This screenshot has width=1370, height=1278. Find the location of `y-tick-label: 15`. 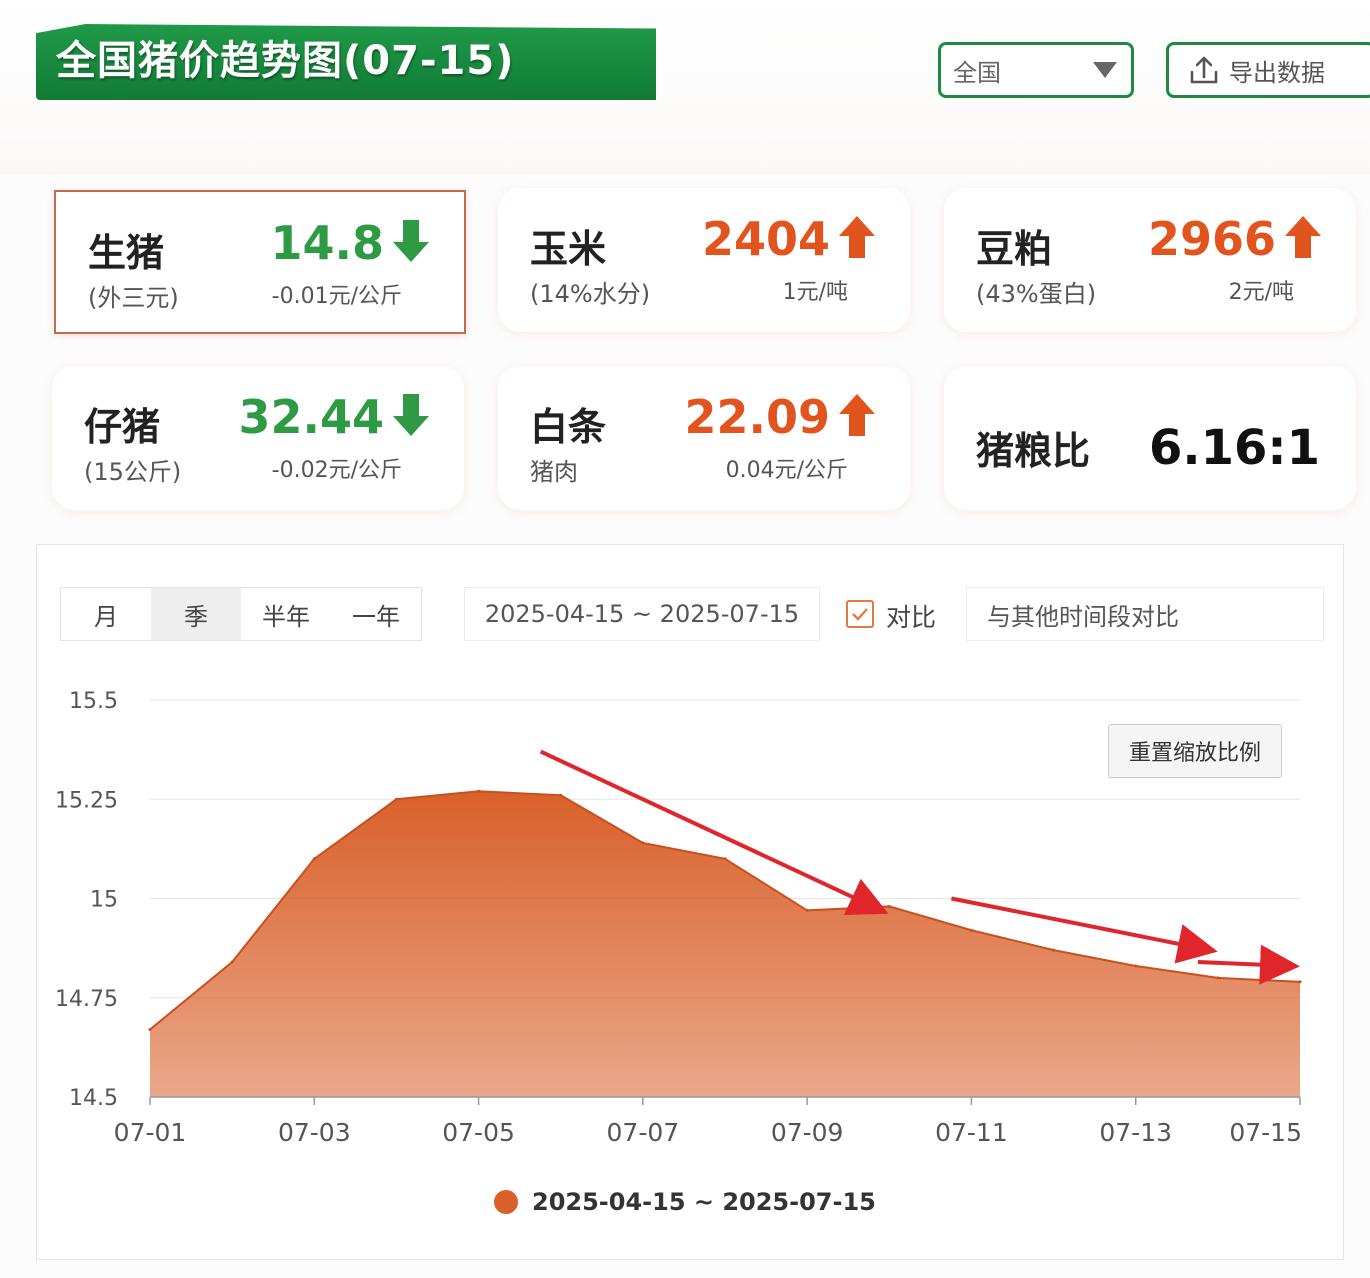

y-tick-label: 15 is located at coordinates (104, 900).